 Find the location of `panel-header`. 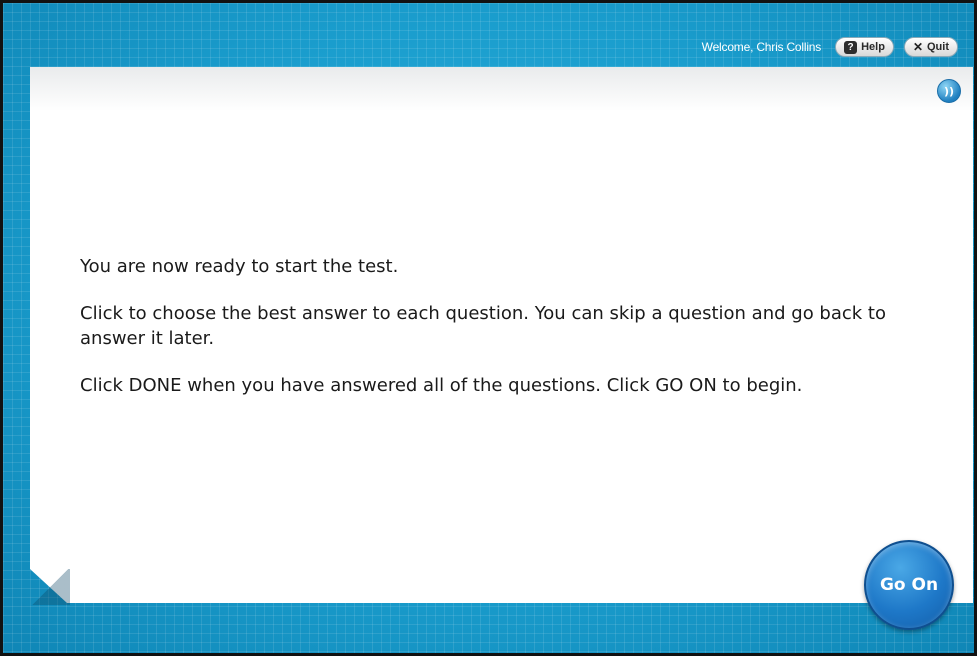

panel-header is located at coordinates (501, 89).